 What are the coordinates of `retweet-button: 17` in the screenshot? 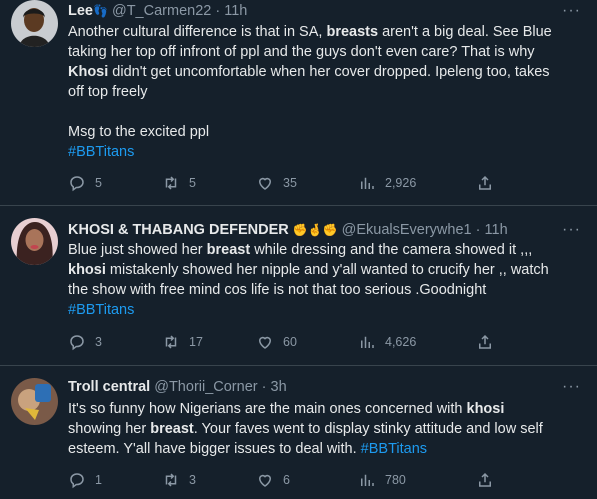 It's located at (182, 342).